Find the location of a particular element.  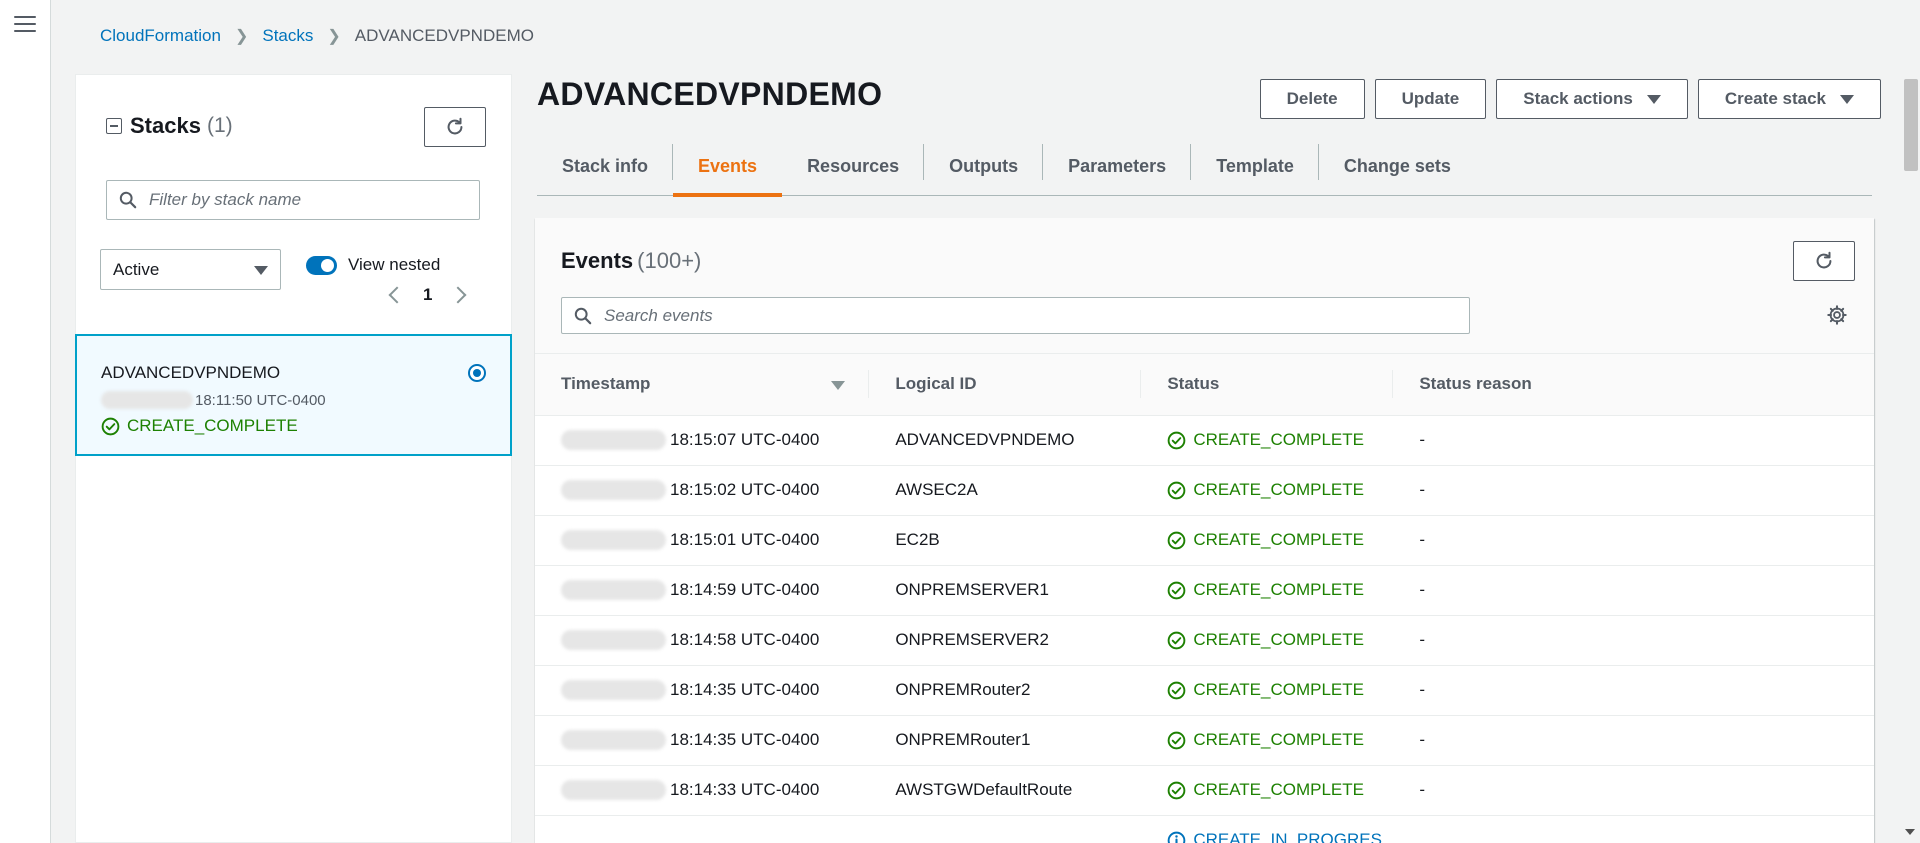

cell-timestamp: 18:14:33 UTC-0400 is located at coordinates (702, 790).